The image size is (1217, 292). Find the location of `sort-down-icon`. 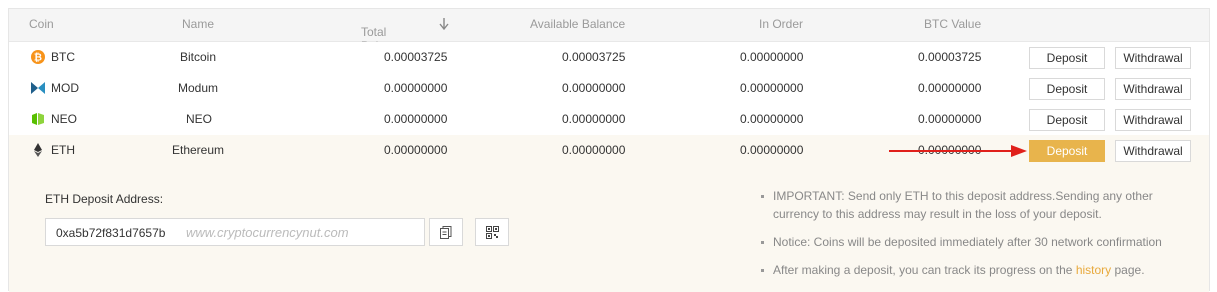

sort-down-icon is located at coordinates (444, 24).